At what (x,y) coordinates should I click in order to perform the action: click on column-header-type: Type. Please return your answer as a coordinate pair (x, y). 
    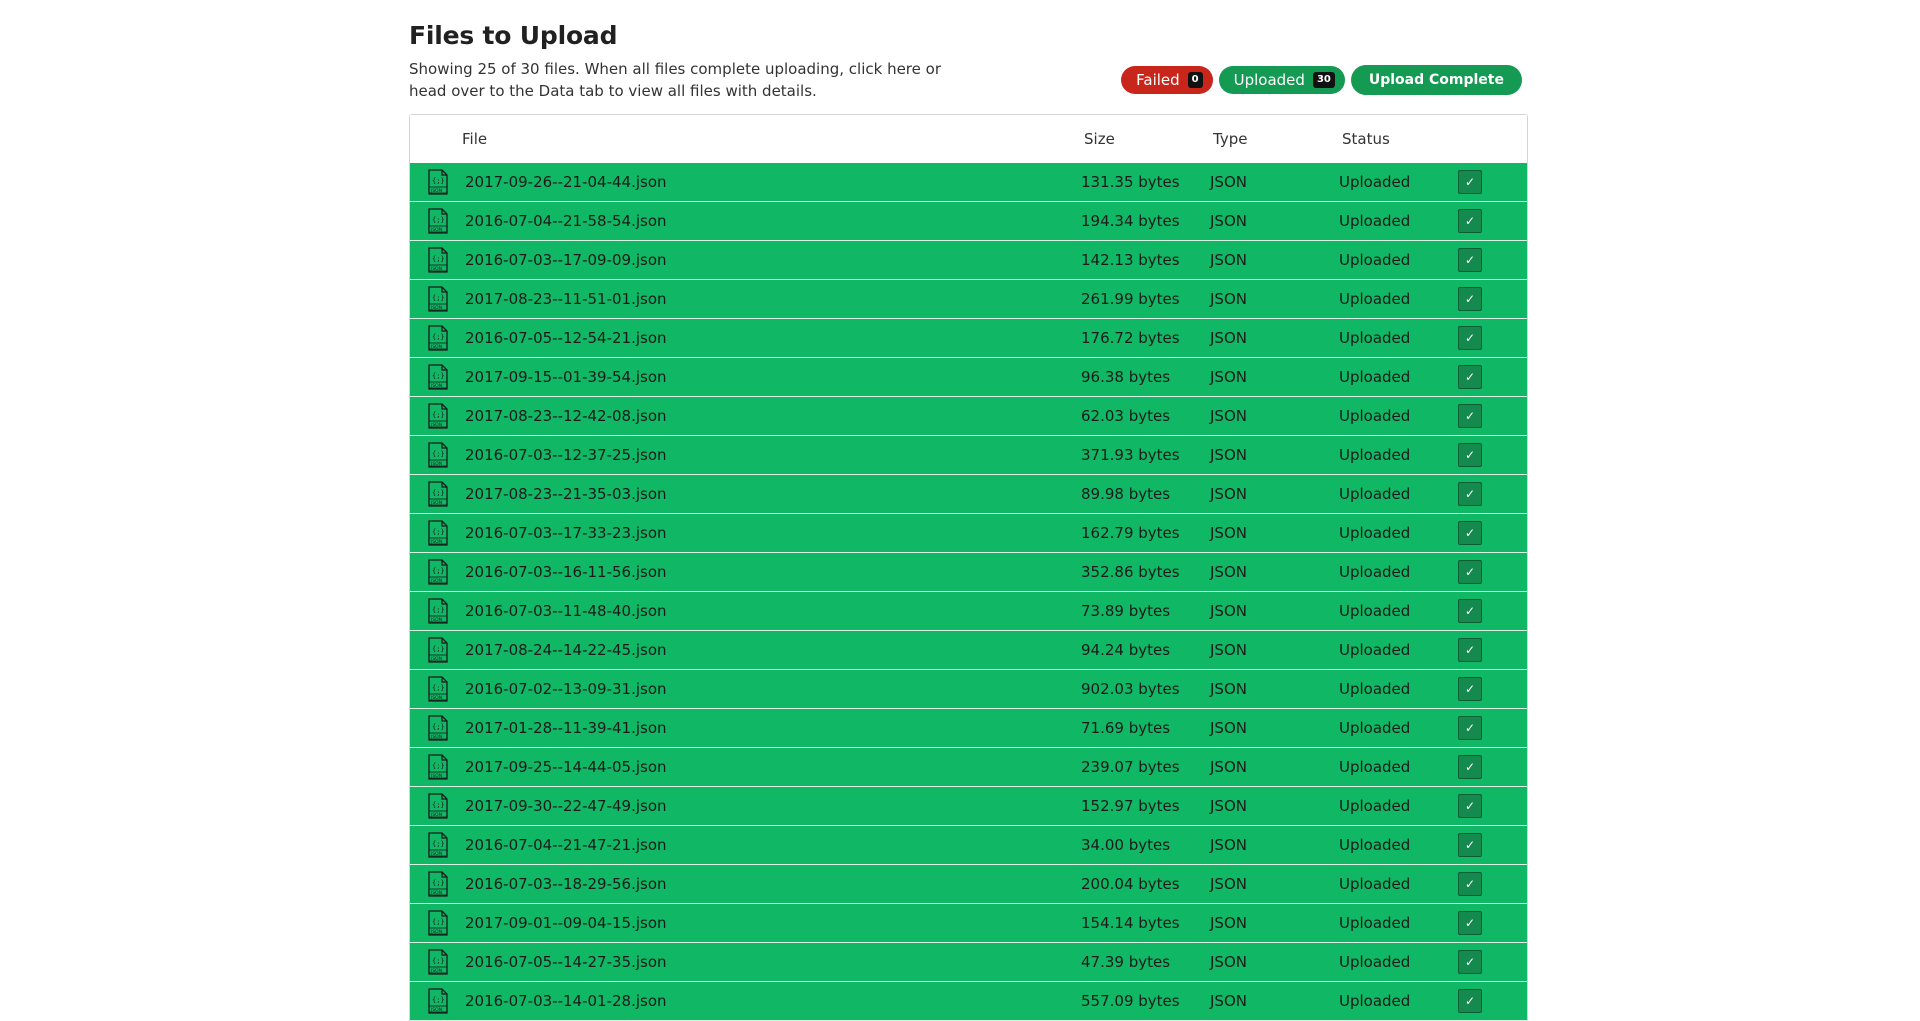
    Looking at the image, I should click on (1230, 139).